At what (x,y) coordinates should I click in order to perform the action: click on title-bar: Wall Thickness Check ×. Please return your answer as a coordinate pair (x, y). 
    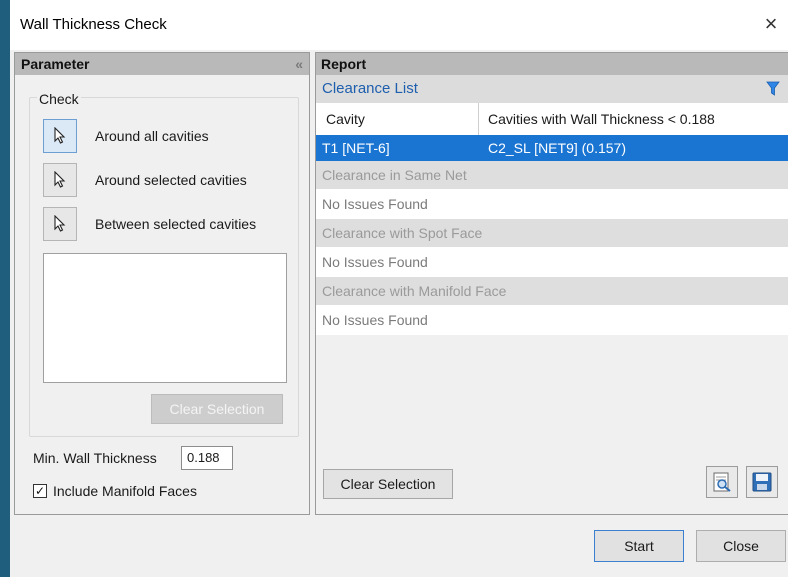
    Looking at the image, I should click on (399, 25).